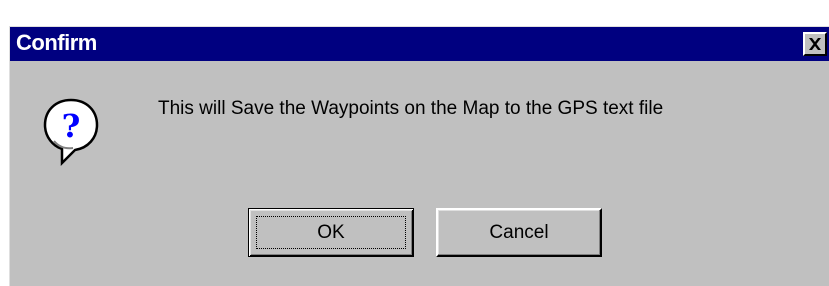  I want to click on dialog-title: Confirm, so click(56, 42).